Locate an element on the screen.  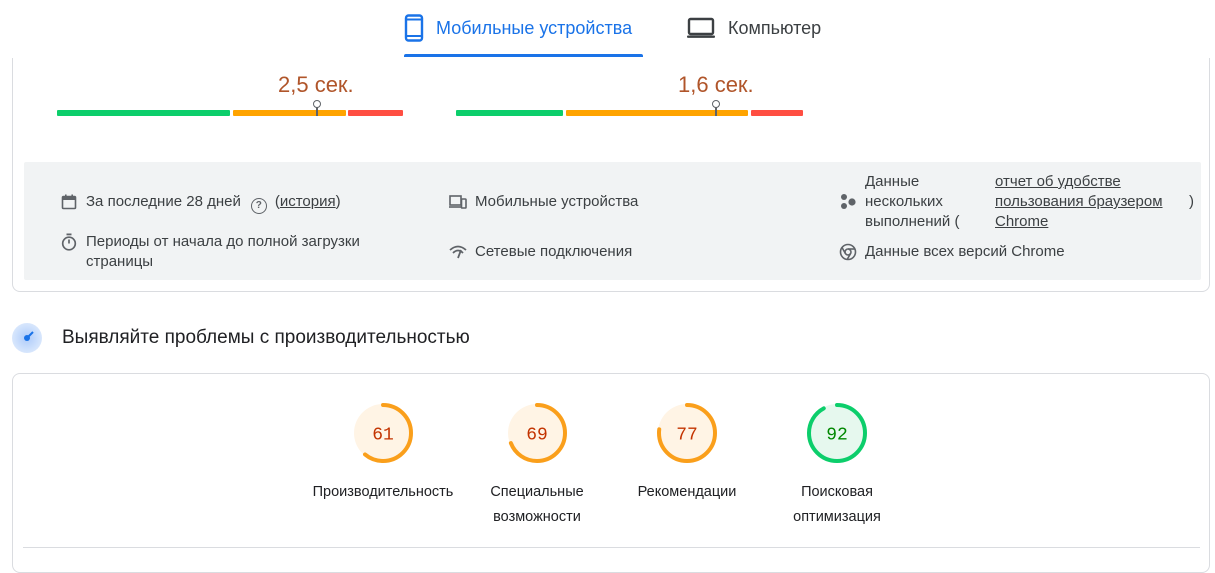
multi-runs-text: Данные нескольких выполнений ( is located at coordinates (912, 201).